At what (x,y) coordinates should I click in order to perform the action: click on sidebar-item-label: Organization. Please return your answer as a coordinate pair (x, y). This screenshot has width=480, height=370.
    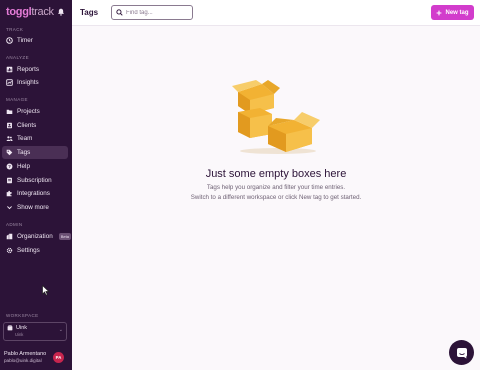
    Looking at the image, I should click on (35, 236).